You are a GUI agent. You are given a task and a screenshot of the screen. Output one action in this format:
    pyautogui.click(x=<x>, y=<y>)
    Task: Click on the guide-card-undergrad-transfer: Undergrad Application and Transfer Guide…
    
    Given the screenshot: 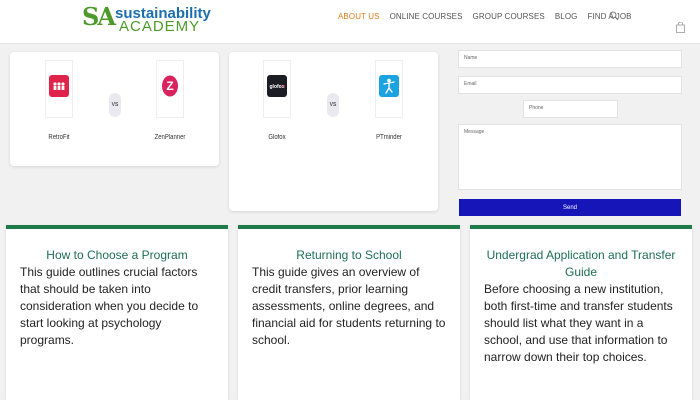 What is the action you would take?
    pyautogui.click(x=581, y=312)
    